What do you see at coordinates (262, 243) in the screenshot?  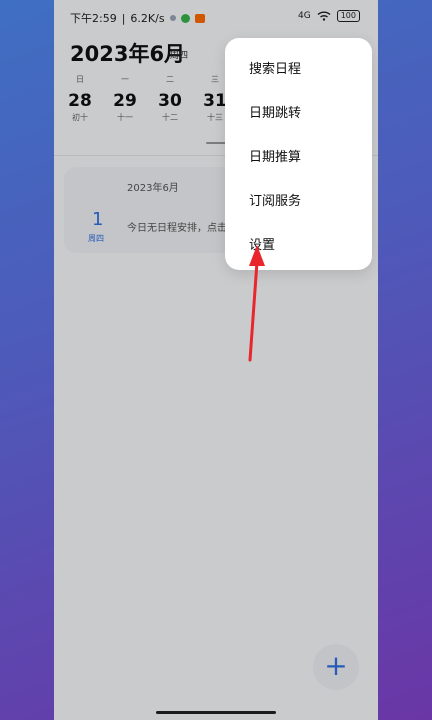 I see `menu-item-settings: 设置` at bounding box center [262, 243].